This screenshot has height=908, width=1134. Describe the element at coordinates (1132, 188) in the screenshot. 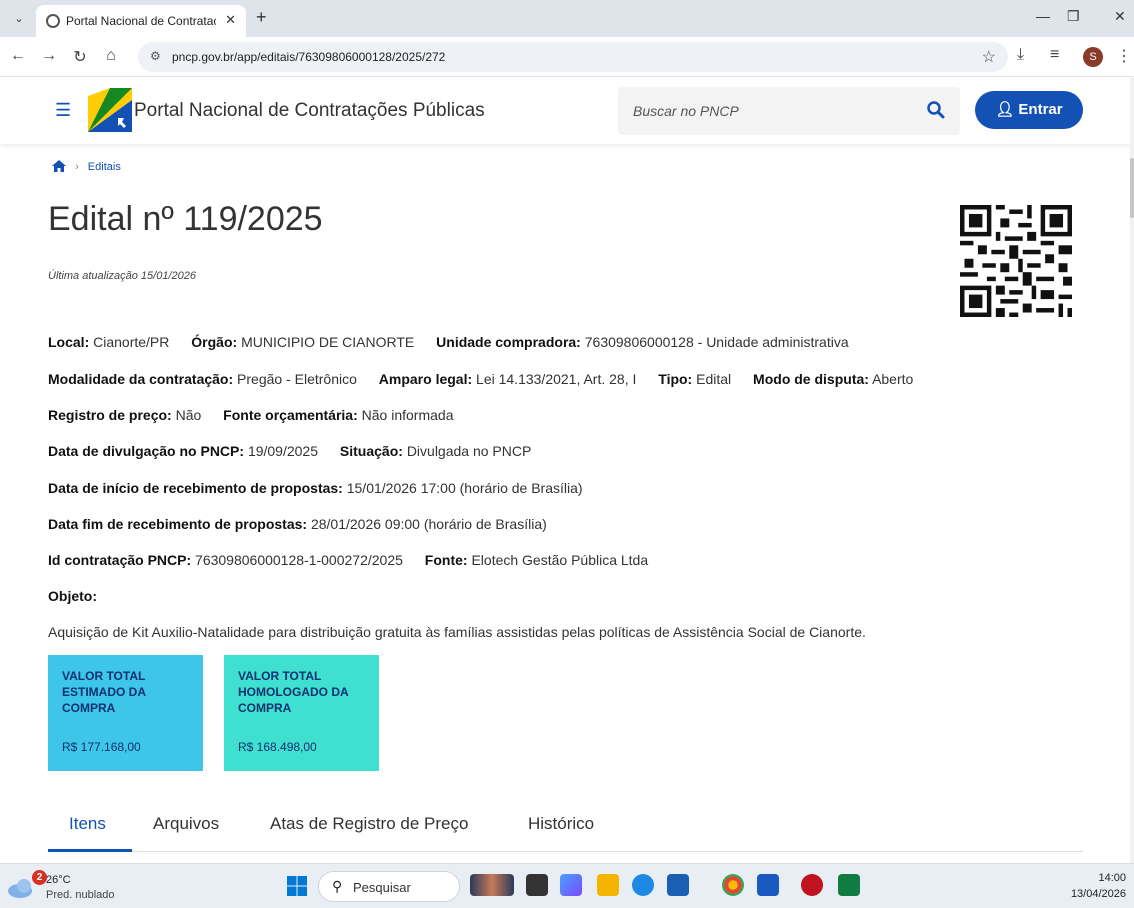

I see `scrollbar-thumb` at that location.